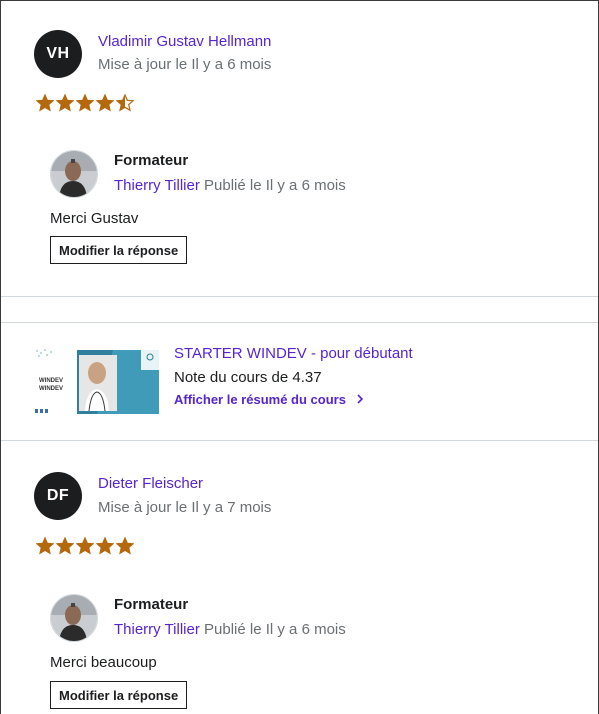  I want to click on review-date: Mise à jour le Il y a 6 mois, so click(185, 64).